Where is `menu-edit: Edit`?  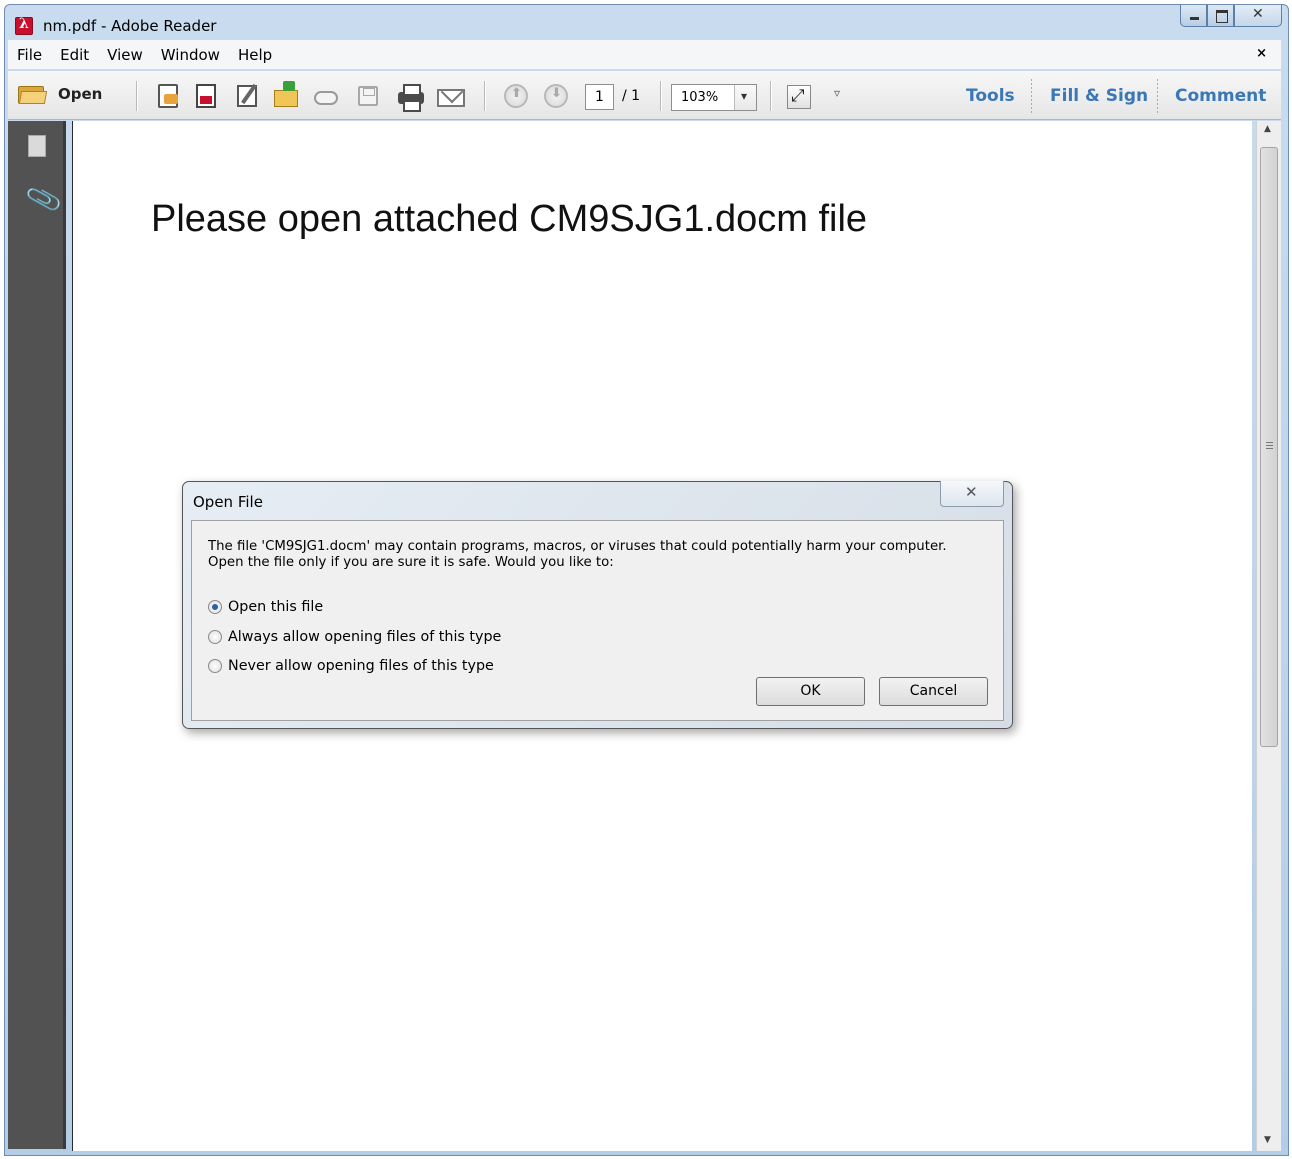
menu-edit: Edit is located at coordinates (74, 55).